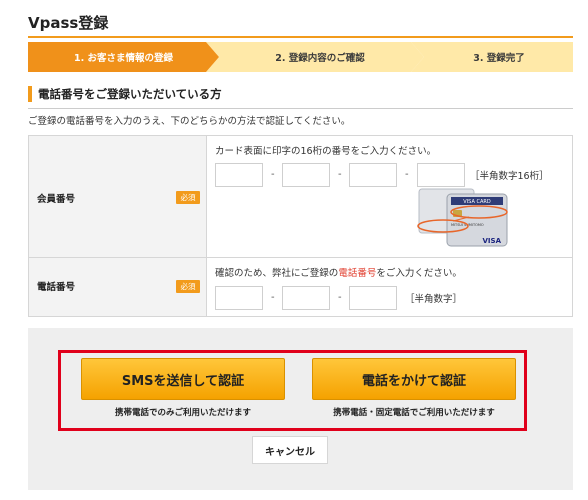 The image size is (588, 500). Describe the element at coordinates (290, 450) in the screenshot. I see `cancel-button: キャンセル` at that location.